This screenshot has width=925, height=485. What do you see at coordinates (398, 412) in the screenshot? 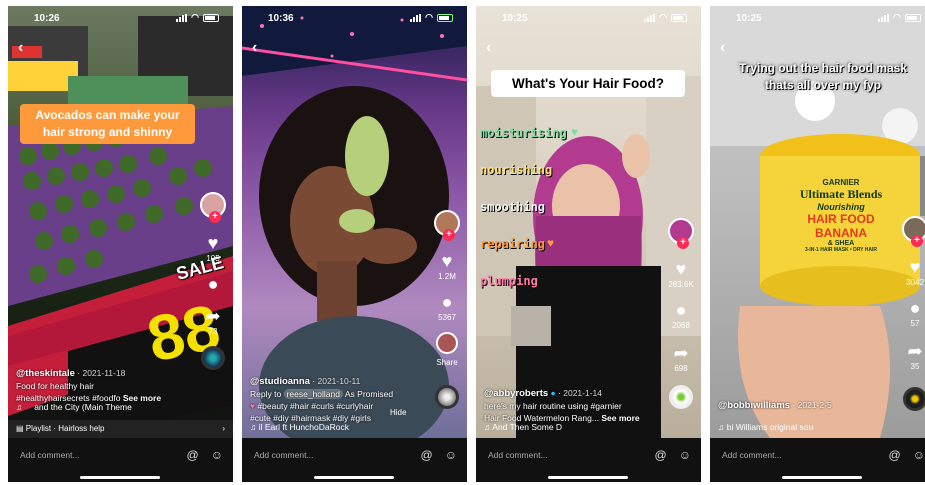
I see `hide-button: Hide` at bounding box center [398, 412].